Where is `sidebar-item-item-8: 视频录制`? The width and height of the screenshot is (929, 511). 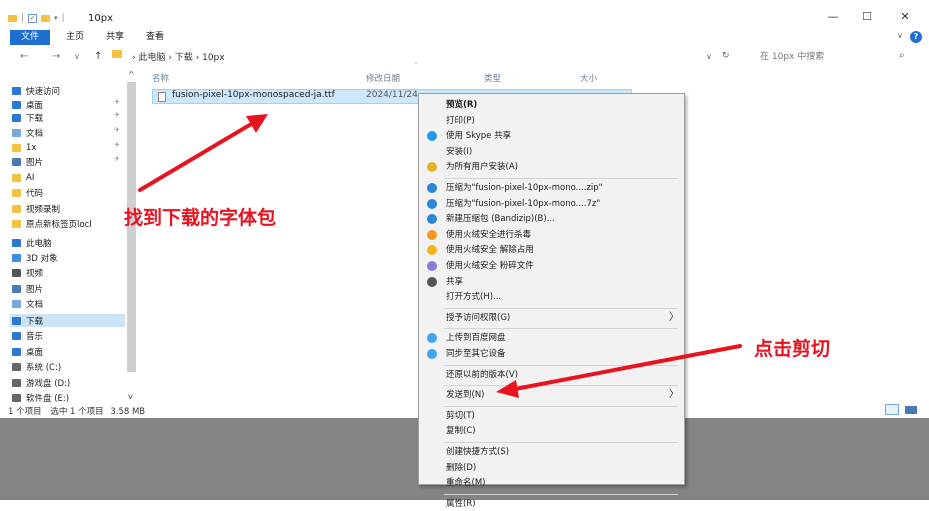 sidebar-item-item-8: 视频录制 is located at coordinates (36, 208).